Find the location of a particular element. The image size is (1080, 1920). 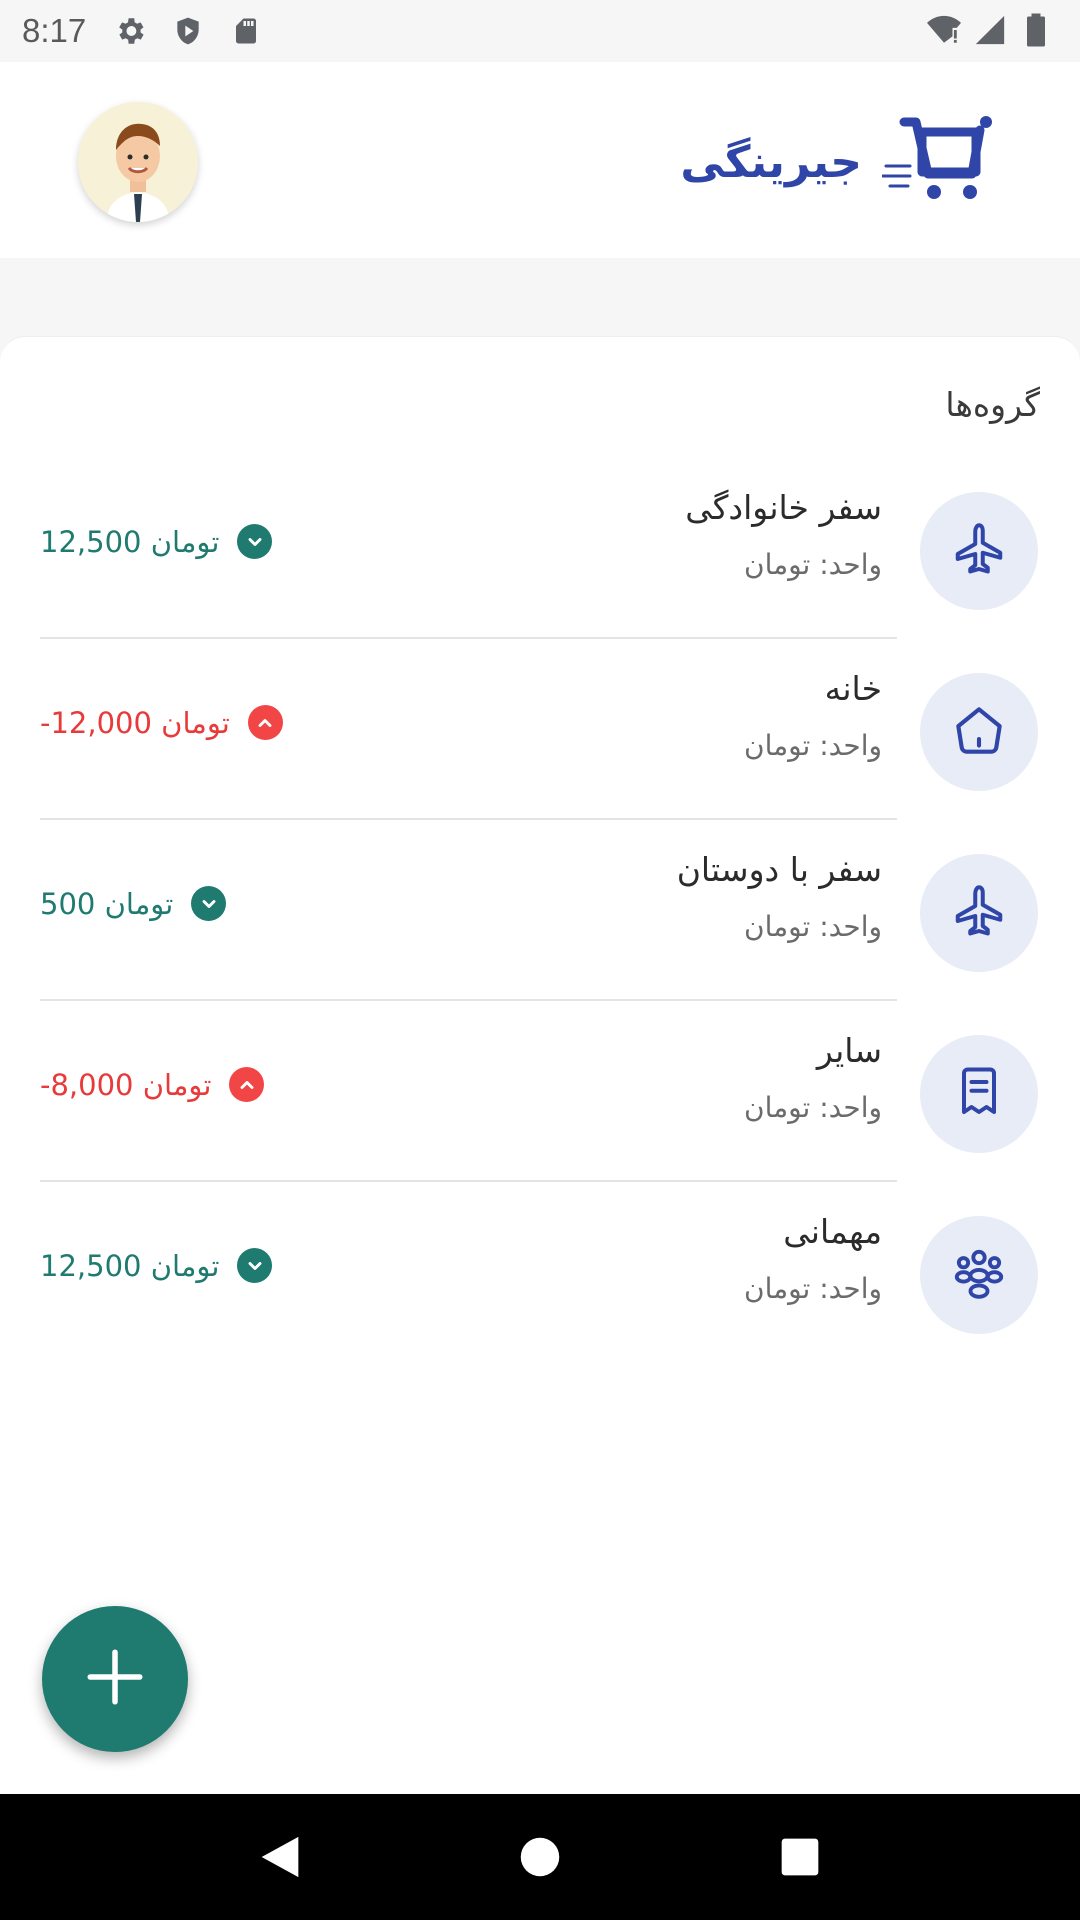

status-left-icons is located at coordinates (188, 31).